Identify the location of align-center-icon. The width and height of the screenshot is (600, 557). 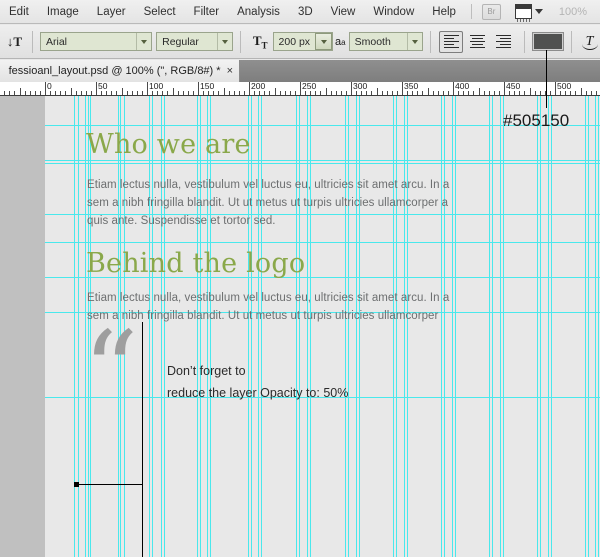
(477, 41).